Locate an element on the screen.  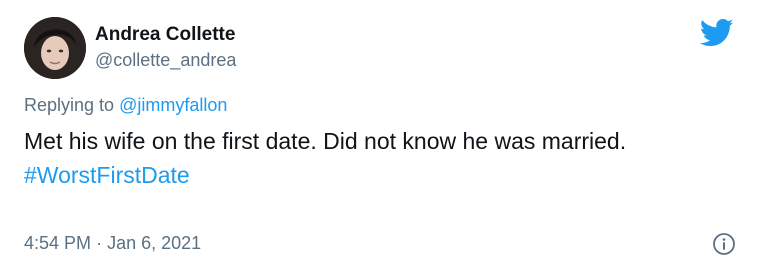
twitter-bird-icon is located at coordinates (717, 33).